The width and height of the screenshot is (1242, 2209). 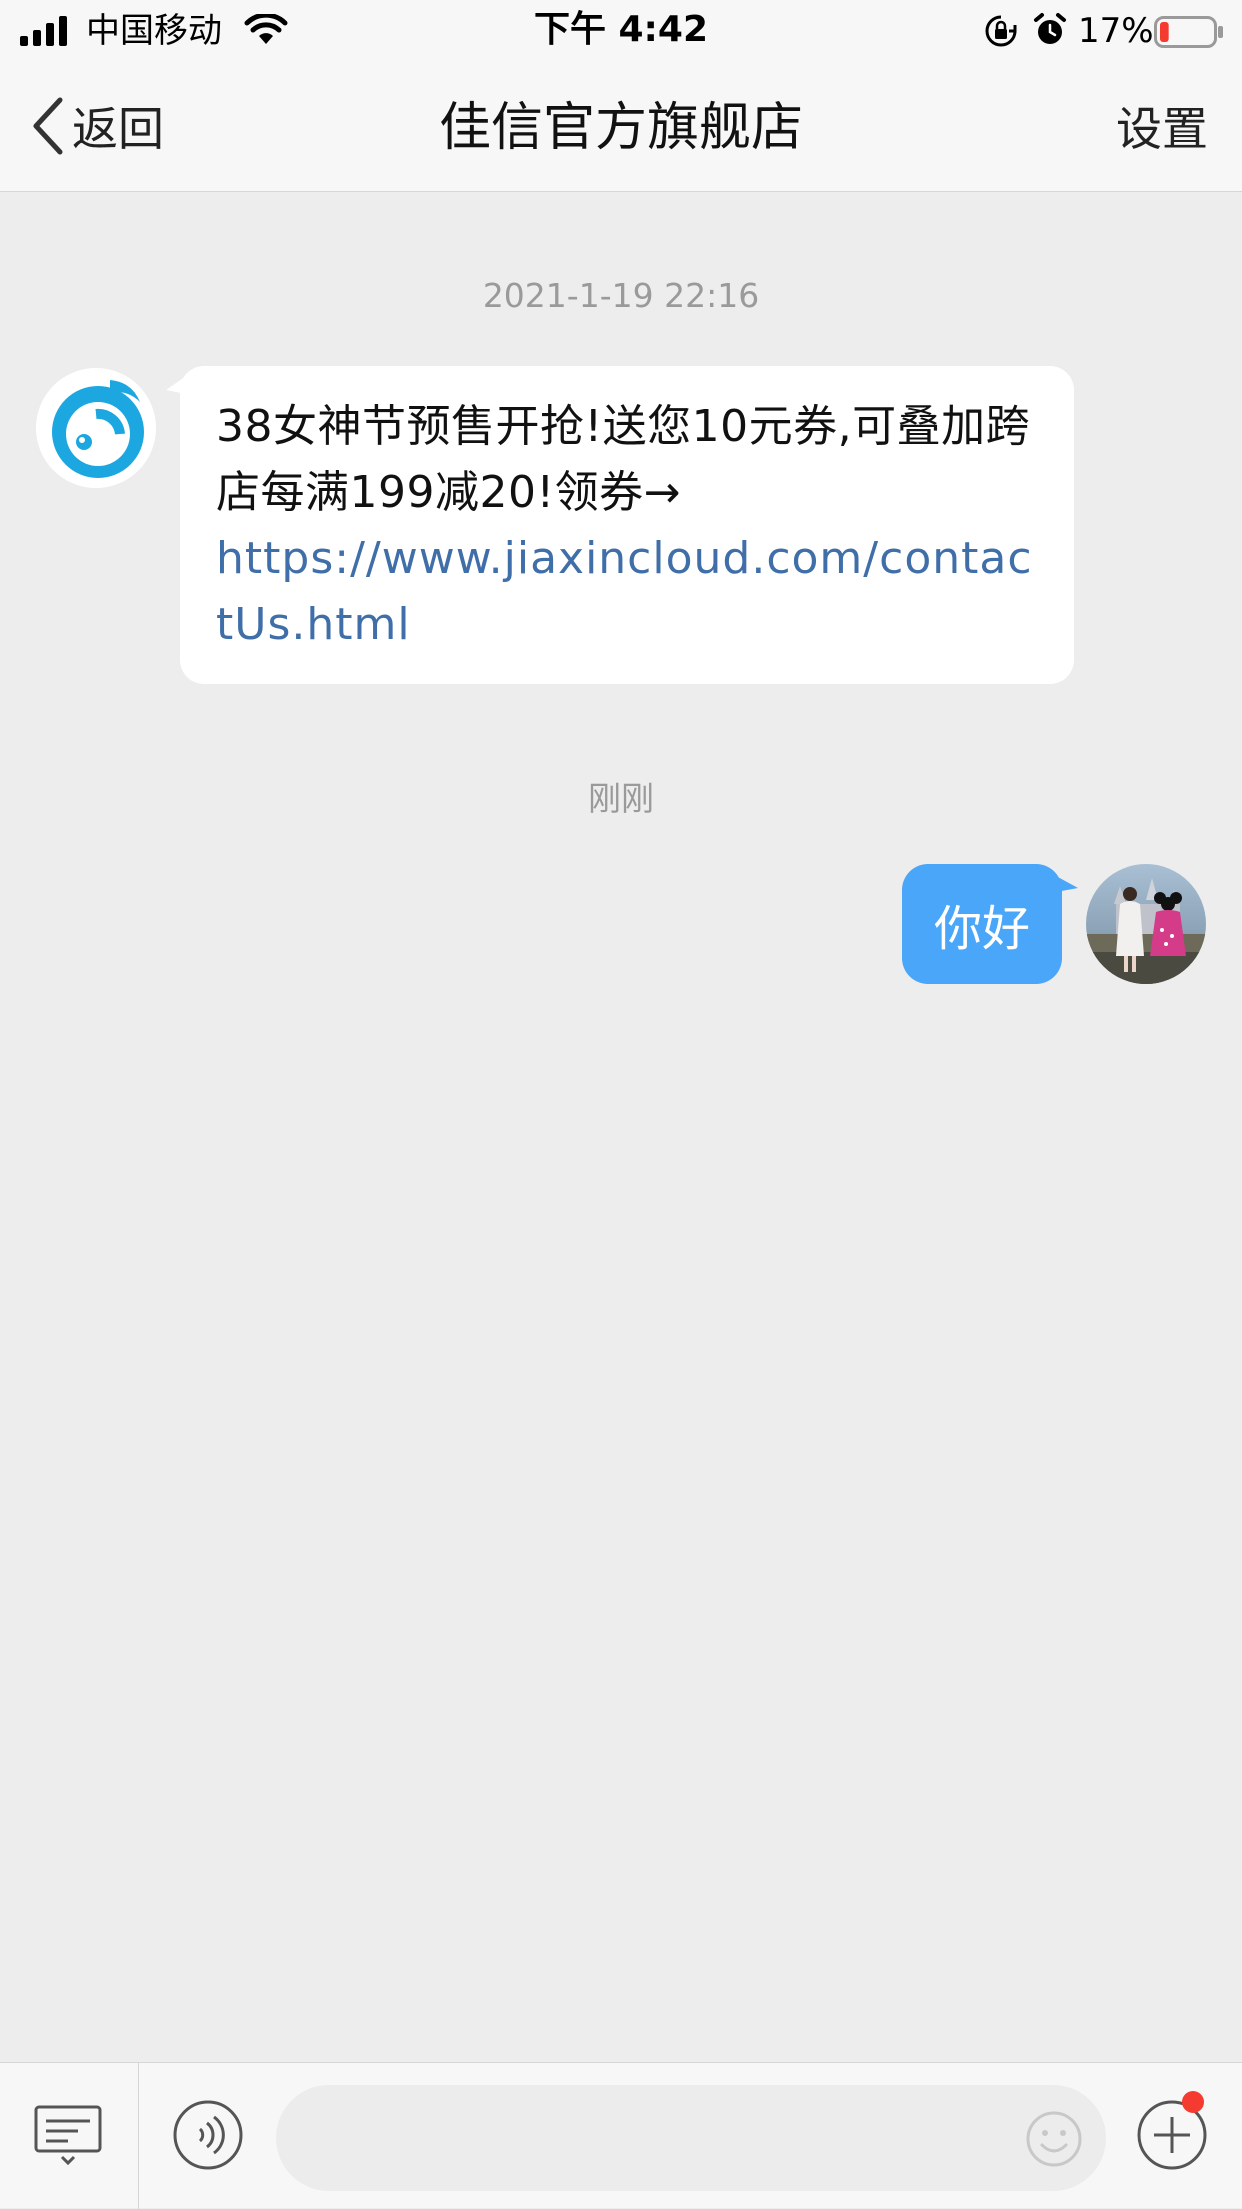 I want to click on message-timestamp: 2021-1-19 22:16, so click(x=621, y=295).